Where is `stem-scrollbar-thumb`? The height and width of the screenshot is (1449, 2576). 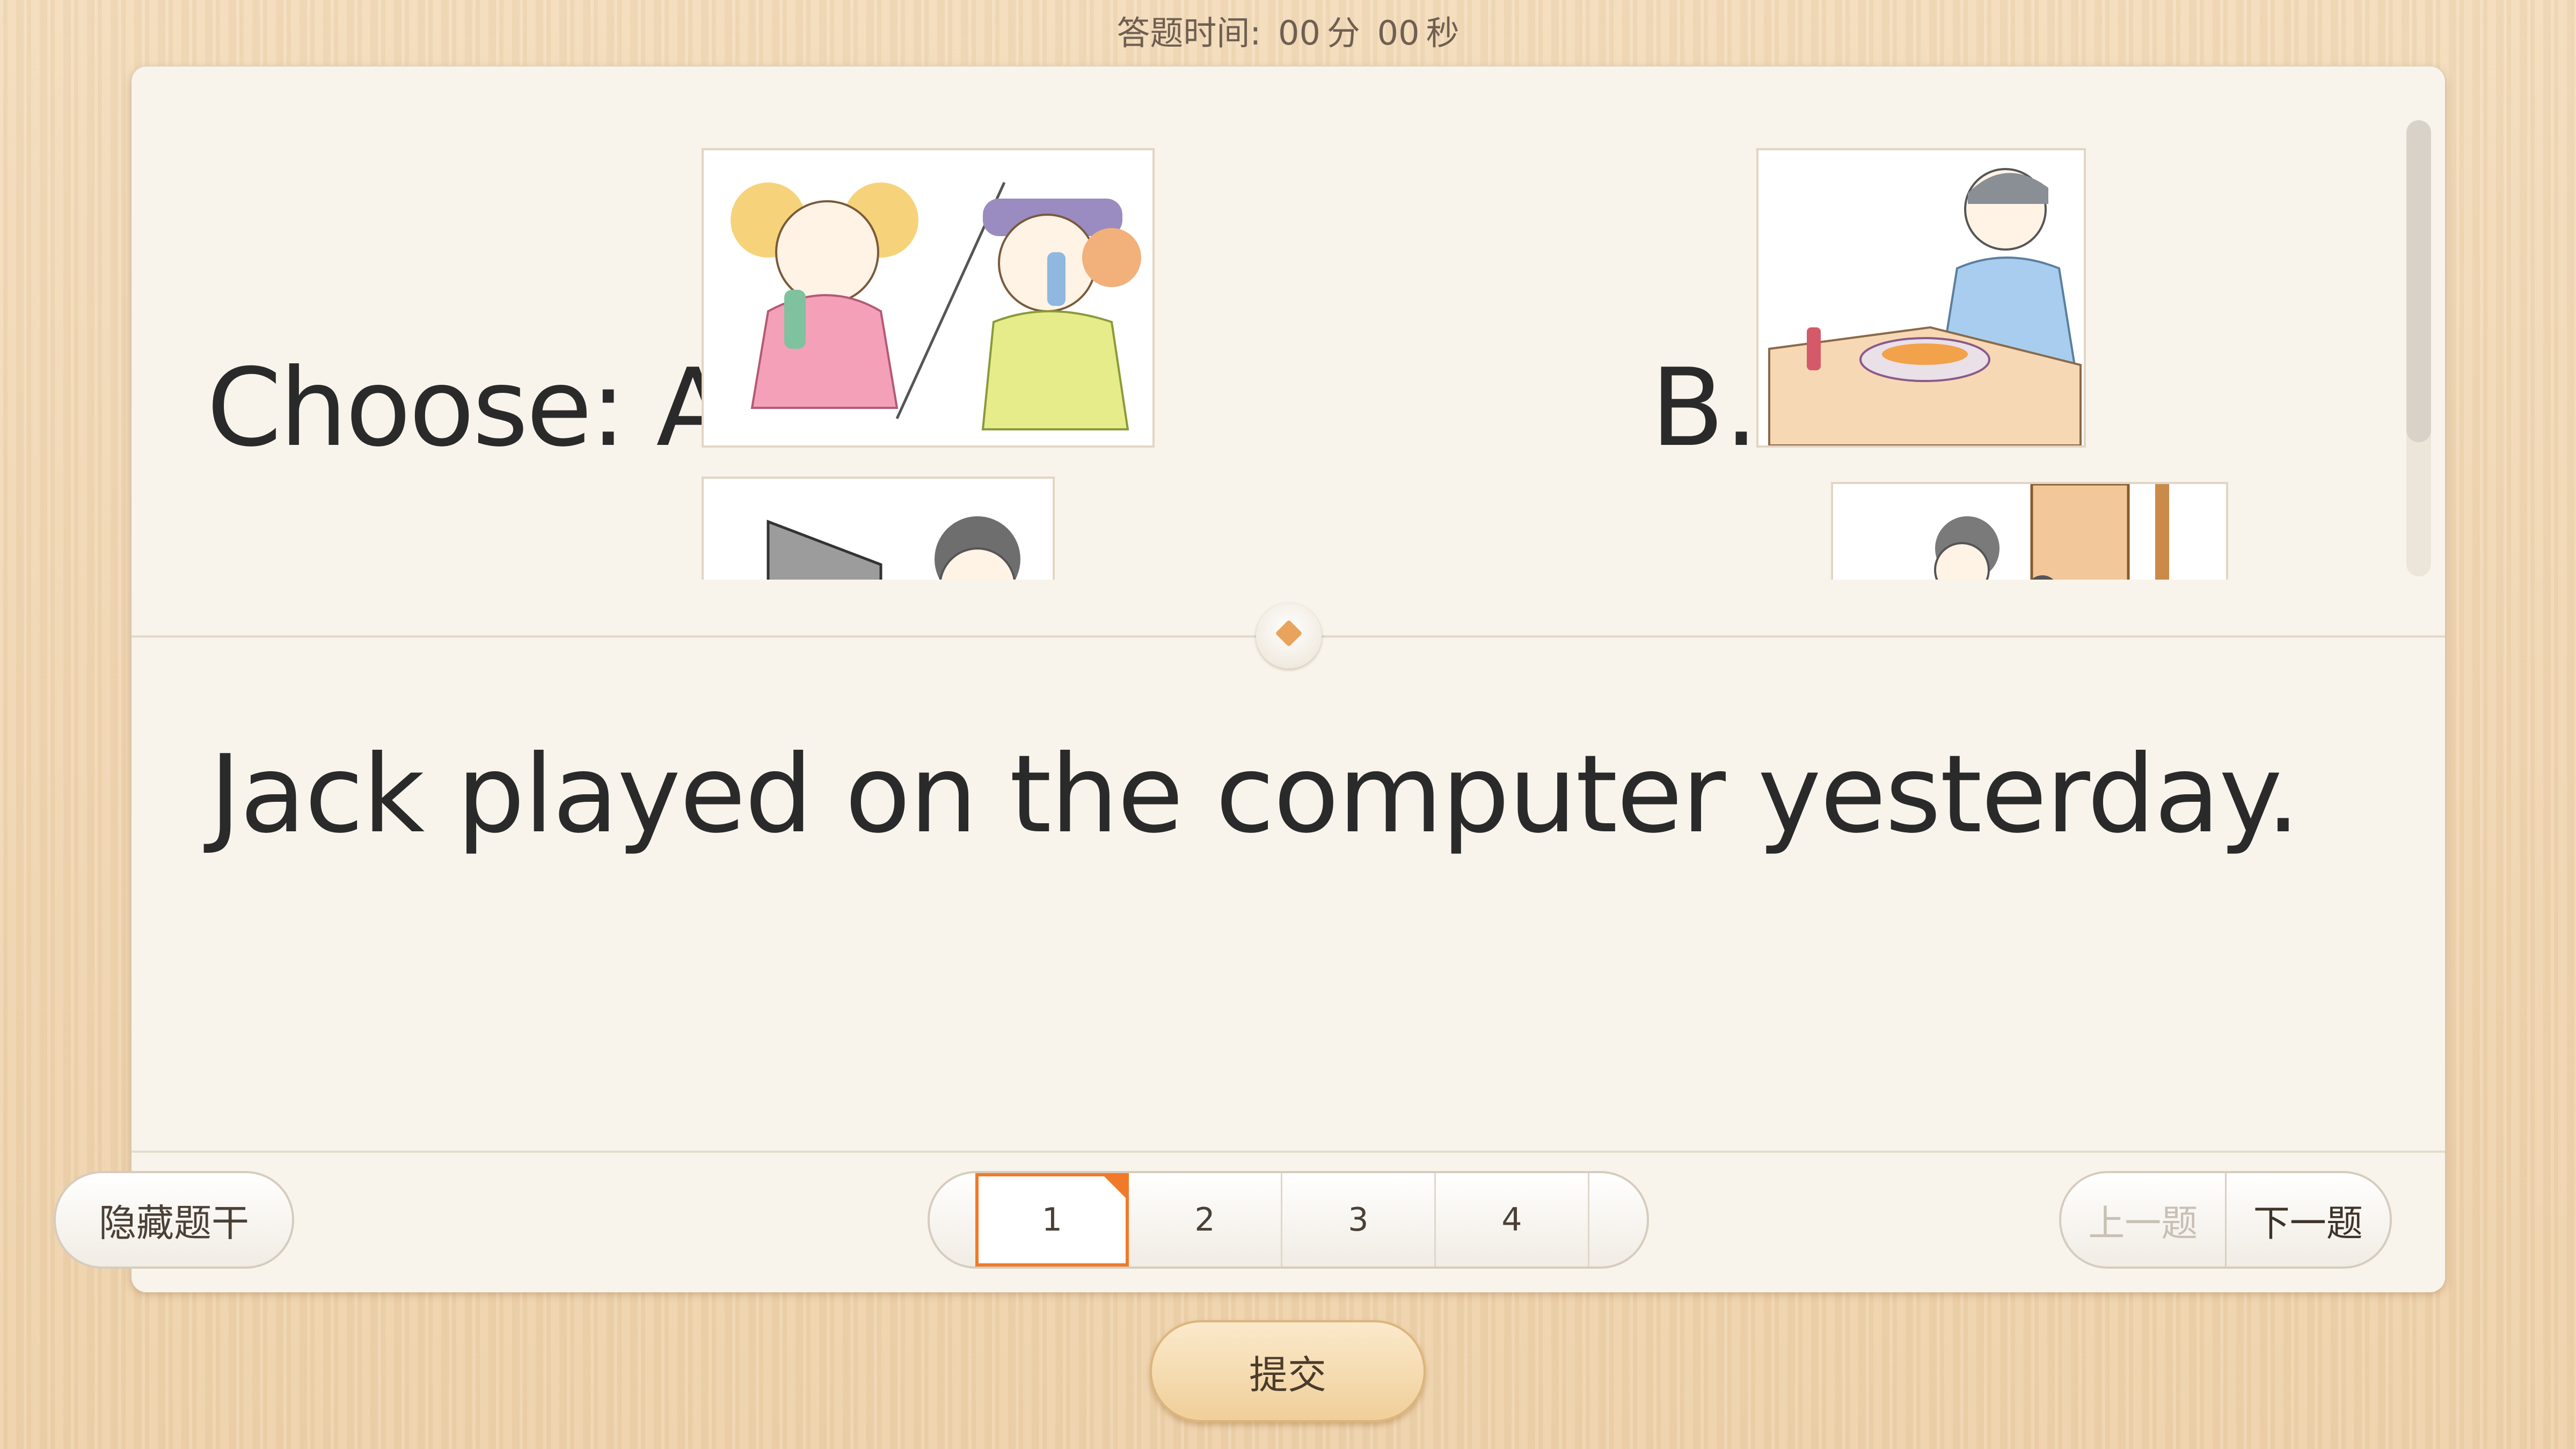 stem-scrollbar-thumb is located at coordinates (2418, 281).